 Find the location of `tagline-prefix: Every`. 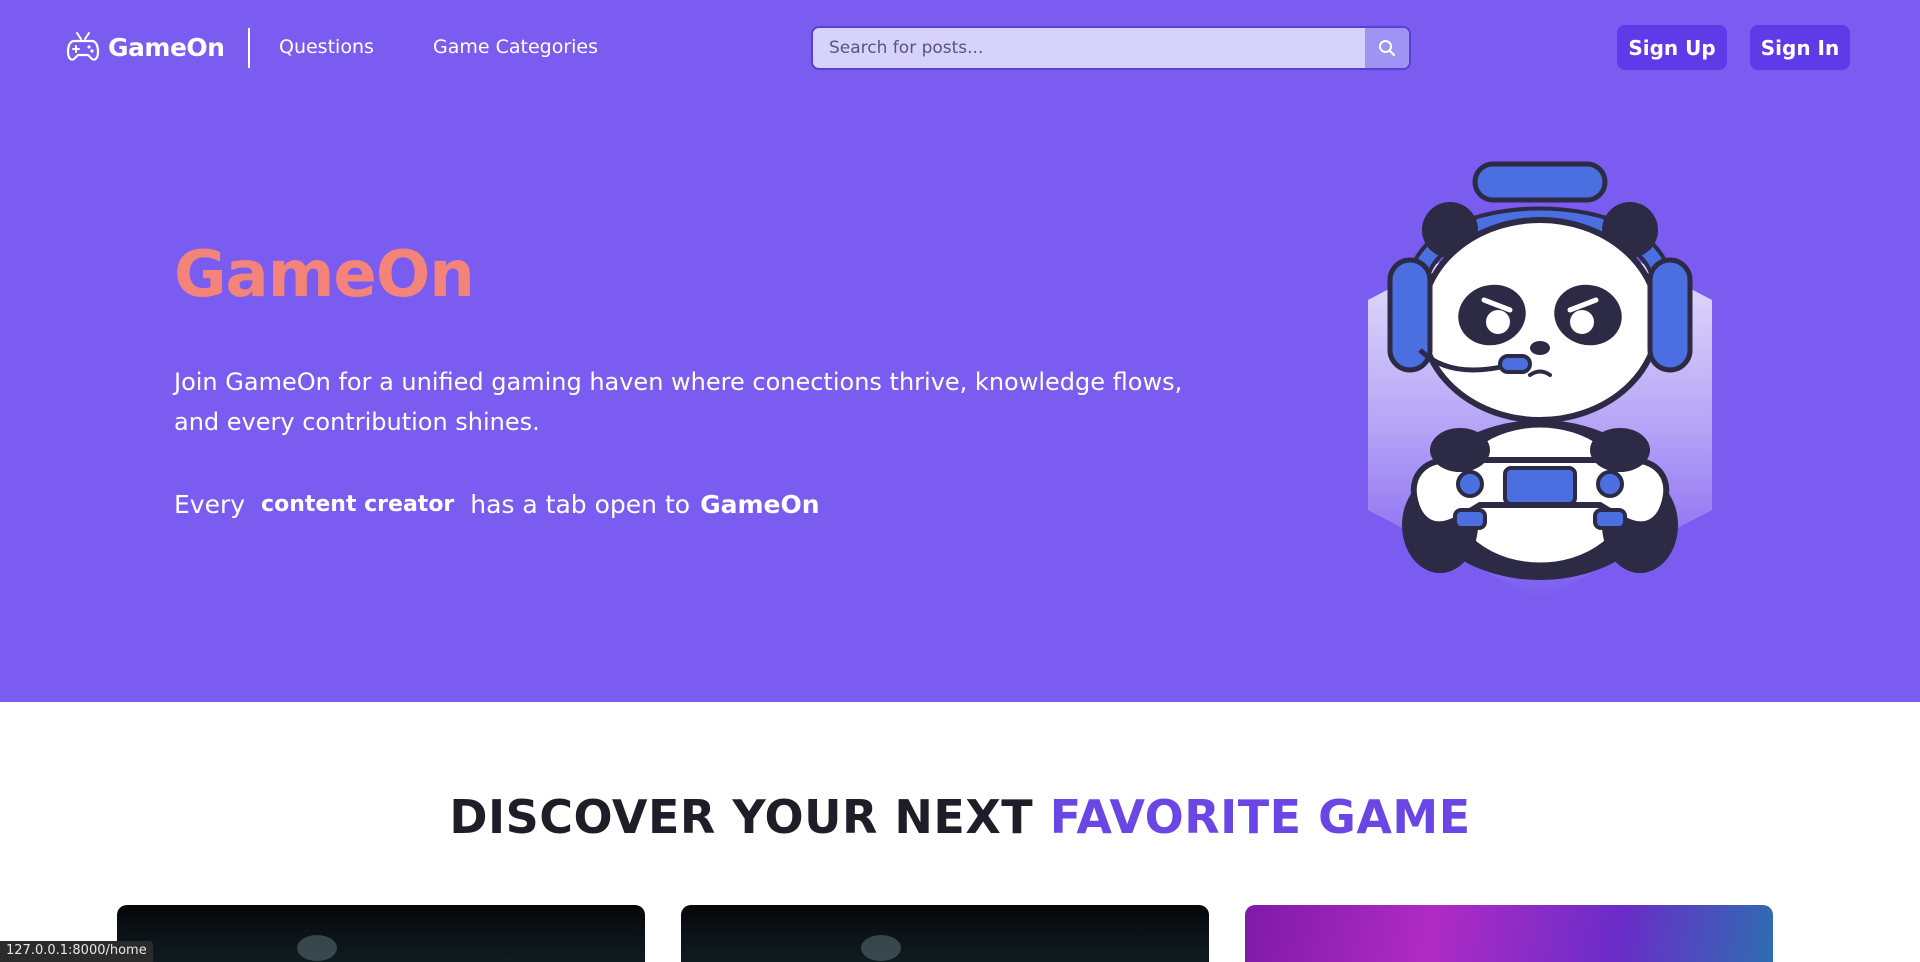

tagline-prefix: Every is located at coordinates (210, 504).